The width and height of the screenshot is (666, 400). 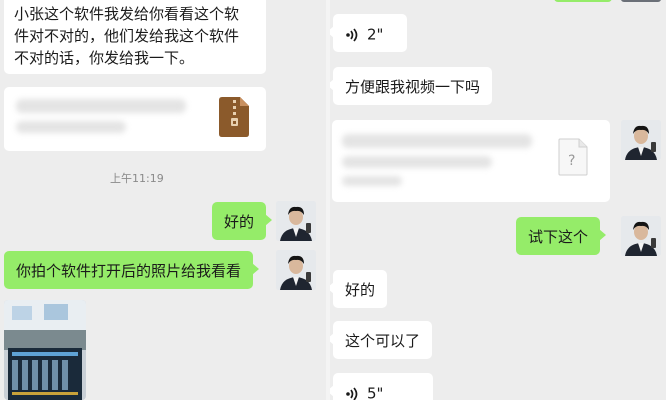 I want to click on message-text: 方便跟我视频一下吗, so click(x=413, y=87).